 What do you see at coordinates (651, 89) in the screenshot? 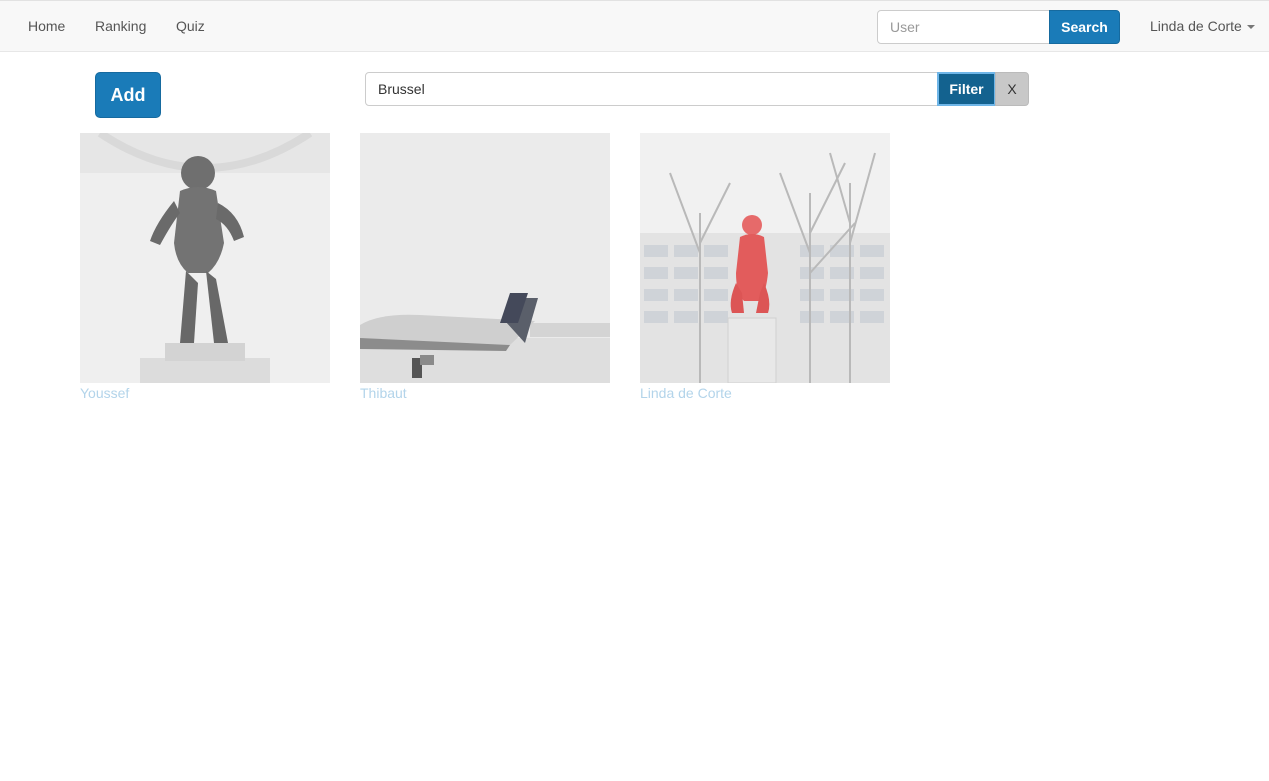
I see `filter-input` at bounding box center [651, 89].